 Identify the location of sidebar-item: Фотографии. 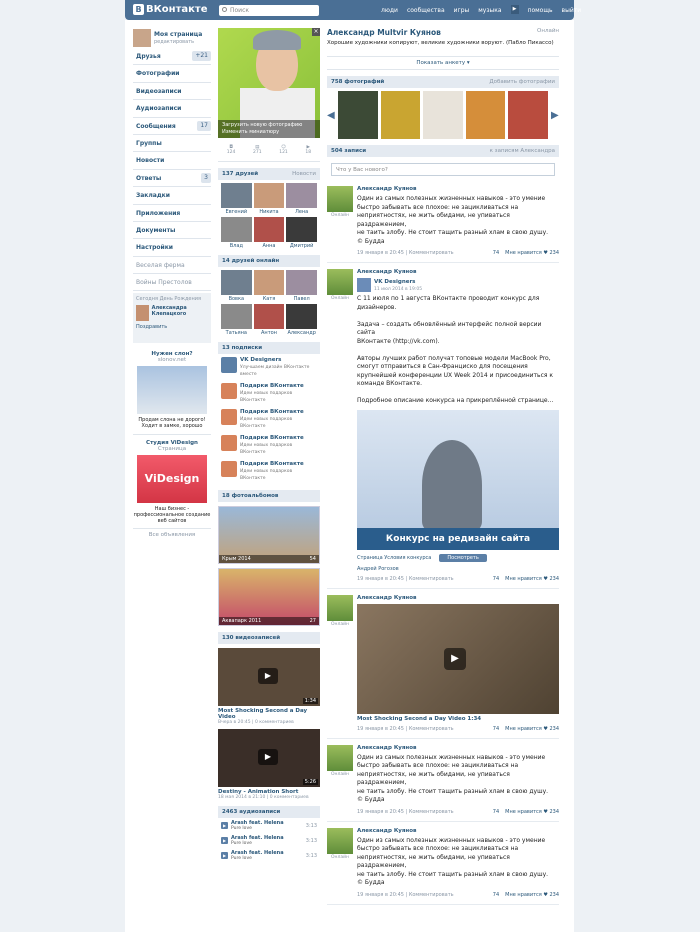
(172, 74).